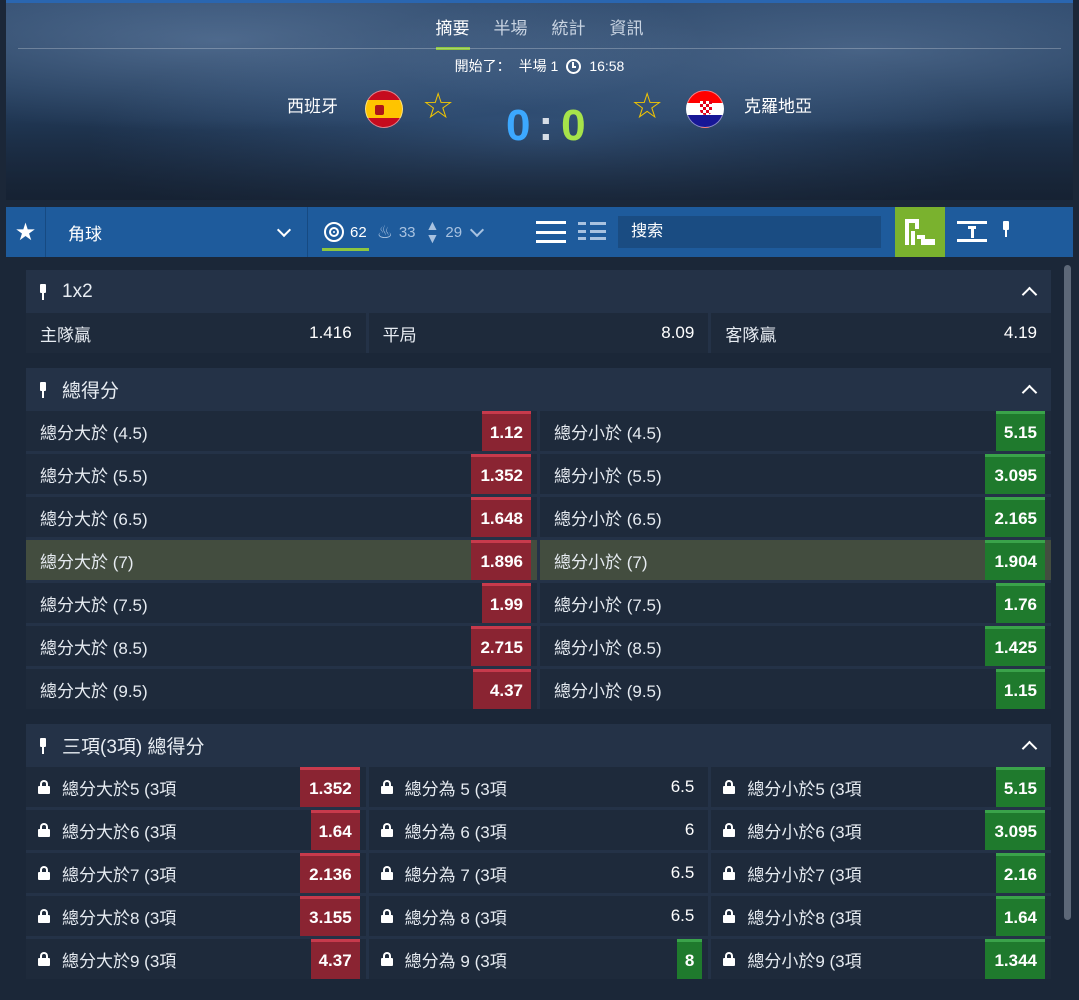 The image size is (1079, 1000). Describe the element at coordinates (119, 875) in the screenshot. I see `selection-label: 總分大於7 (3項` at that location.